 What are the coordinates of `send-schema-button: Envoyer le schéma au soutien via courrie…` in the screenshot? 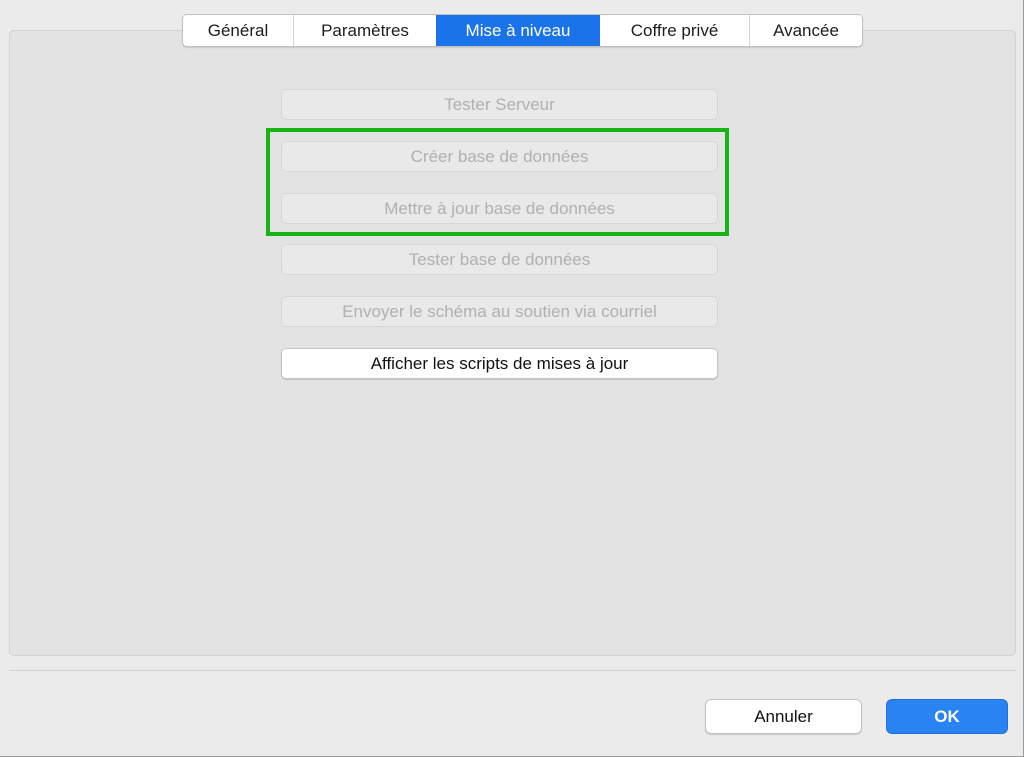 It's located at (499, 311).